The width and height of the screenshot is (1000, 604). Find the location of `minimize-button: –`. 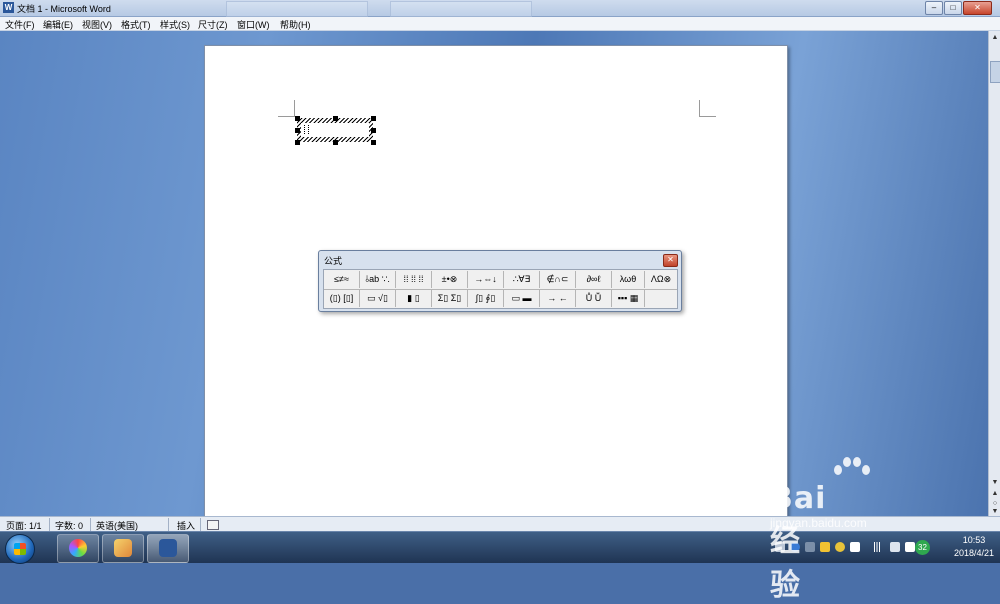

minimize-button: – is located at coordinates (934, 8).